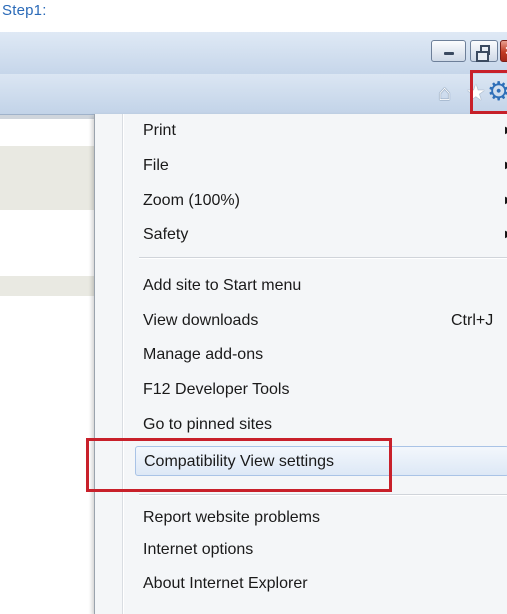 The width and height of the screenshot is (507, 614). Describe the element at coordinates (325, 321) in the screenshot. I see `menu-item-view-downloads: View downloads Ctrl+J` at that location.